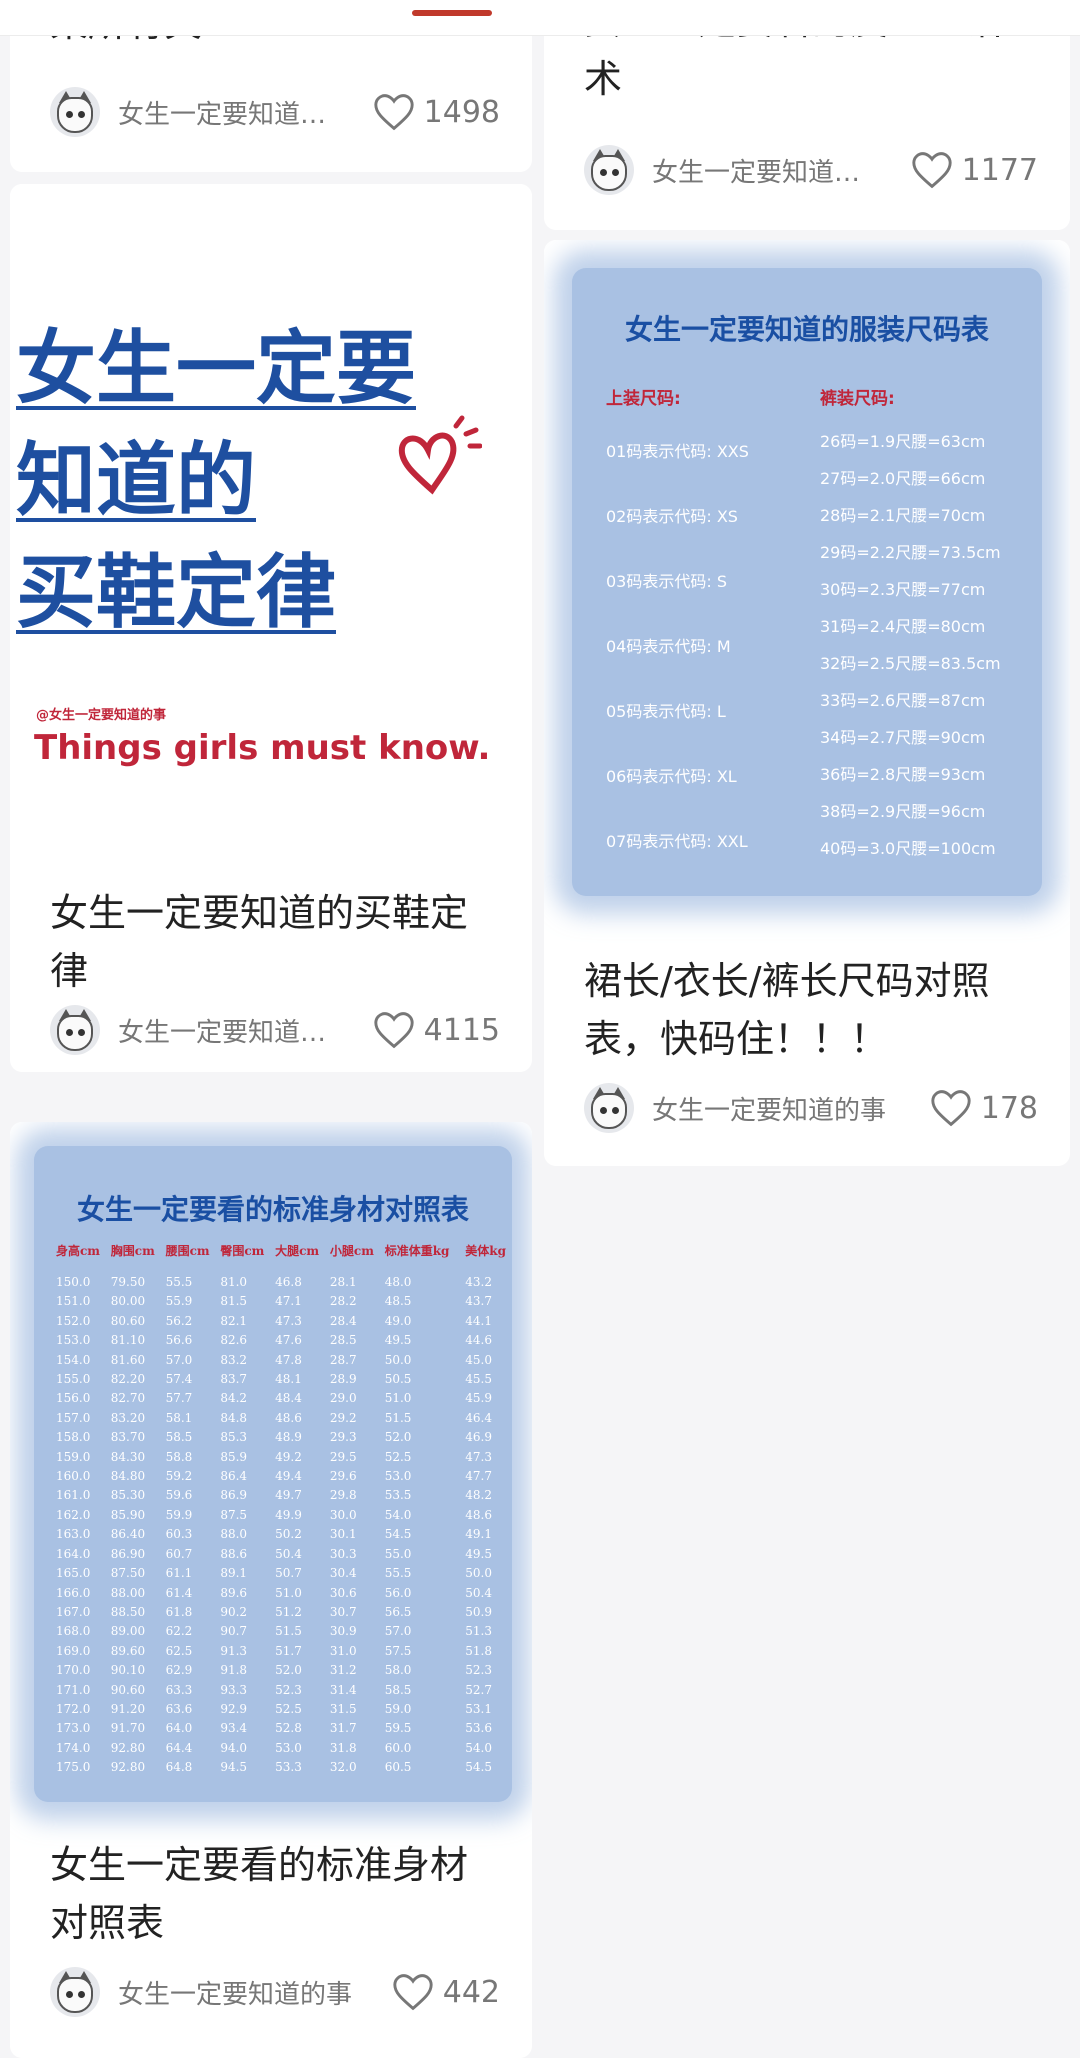 The width and height of the screenshot is (1080, 2058). Describe the element at coordinates (398, 1340) in the screenshot. I see `table-cell: 49.5` at that location.